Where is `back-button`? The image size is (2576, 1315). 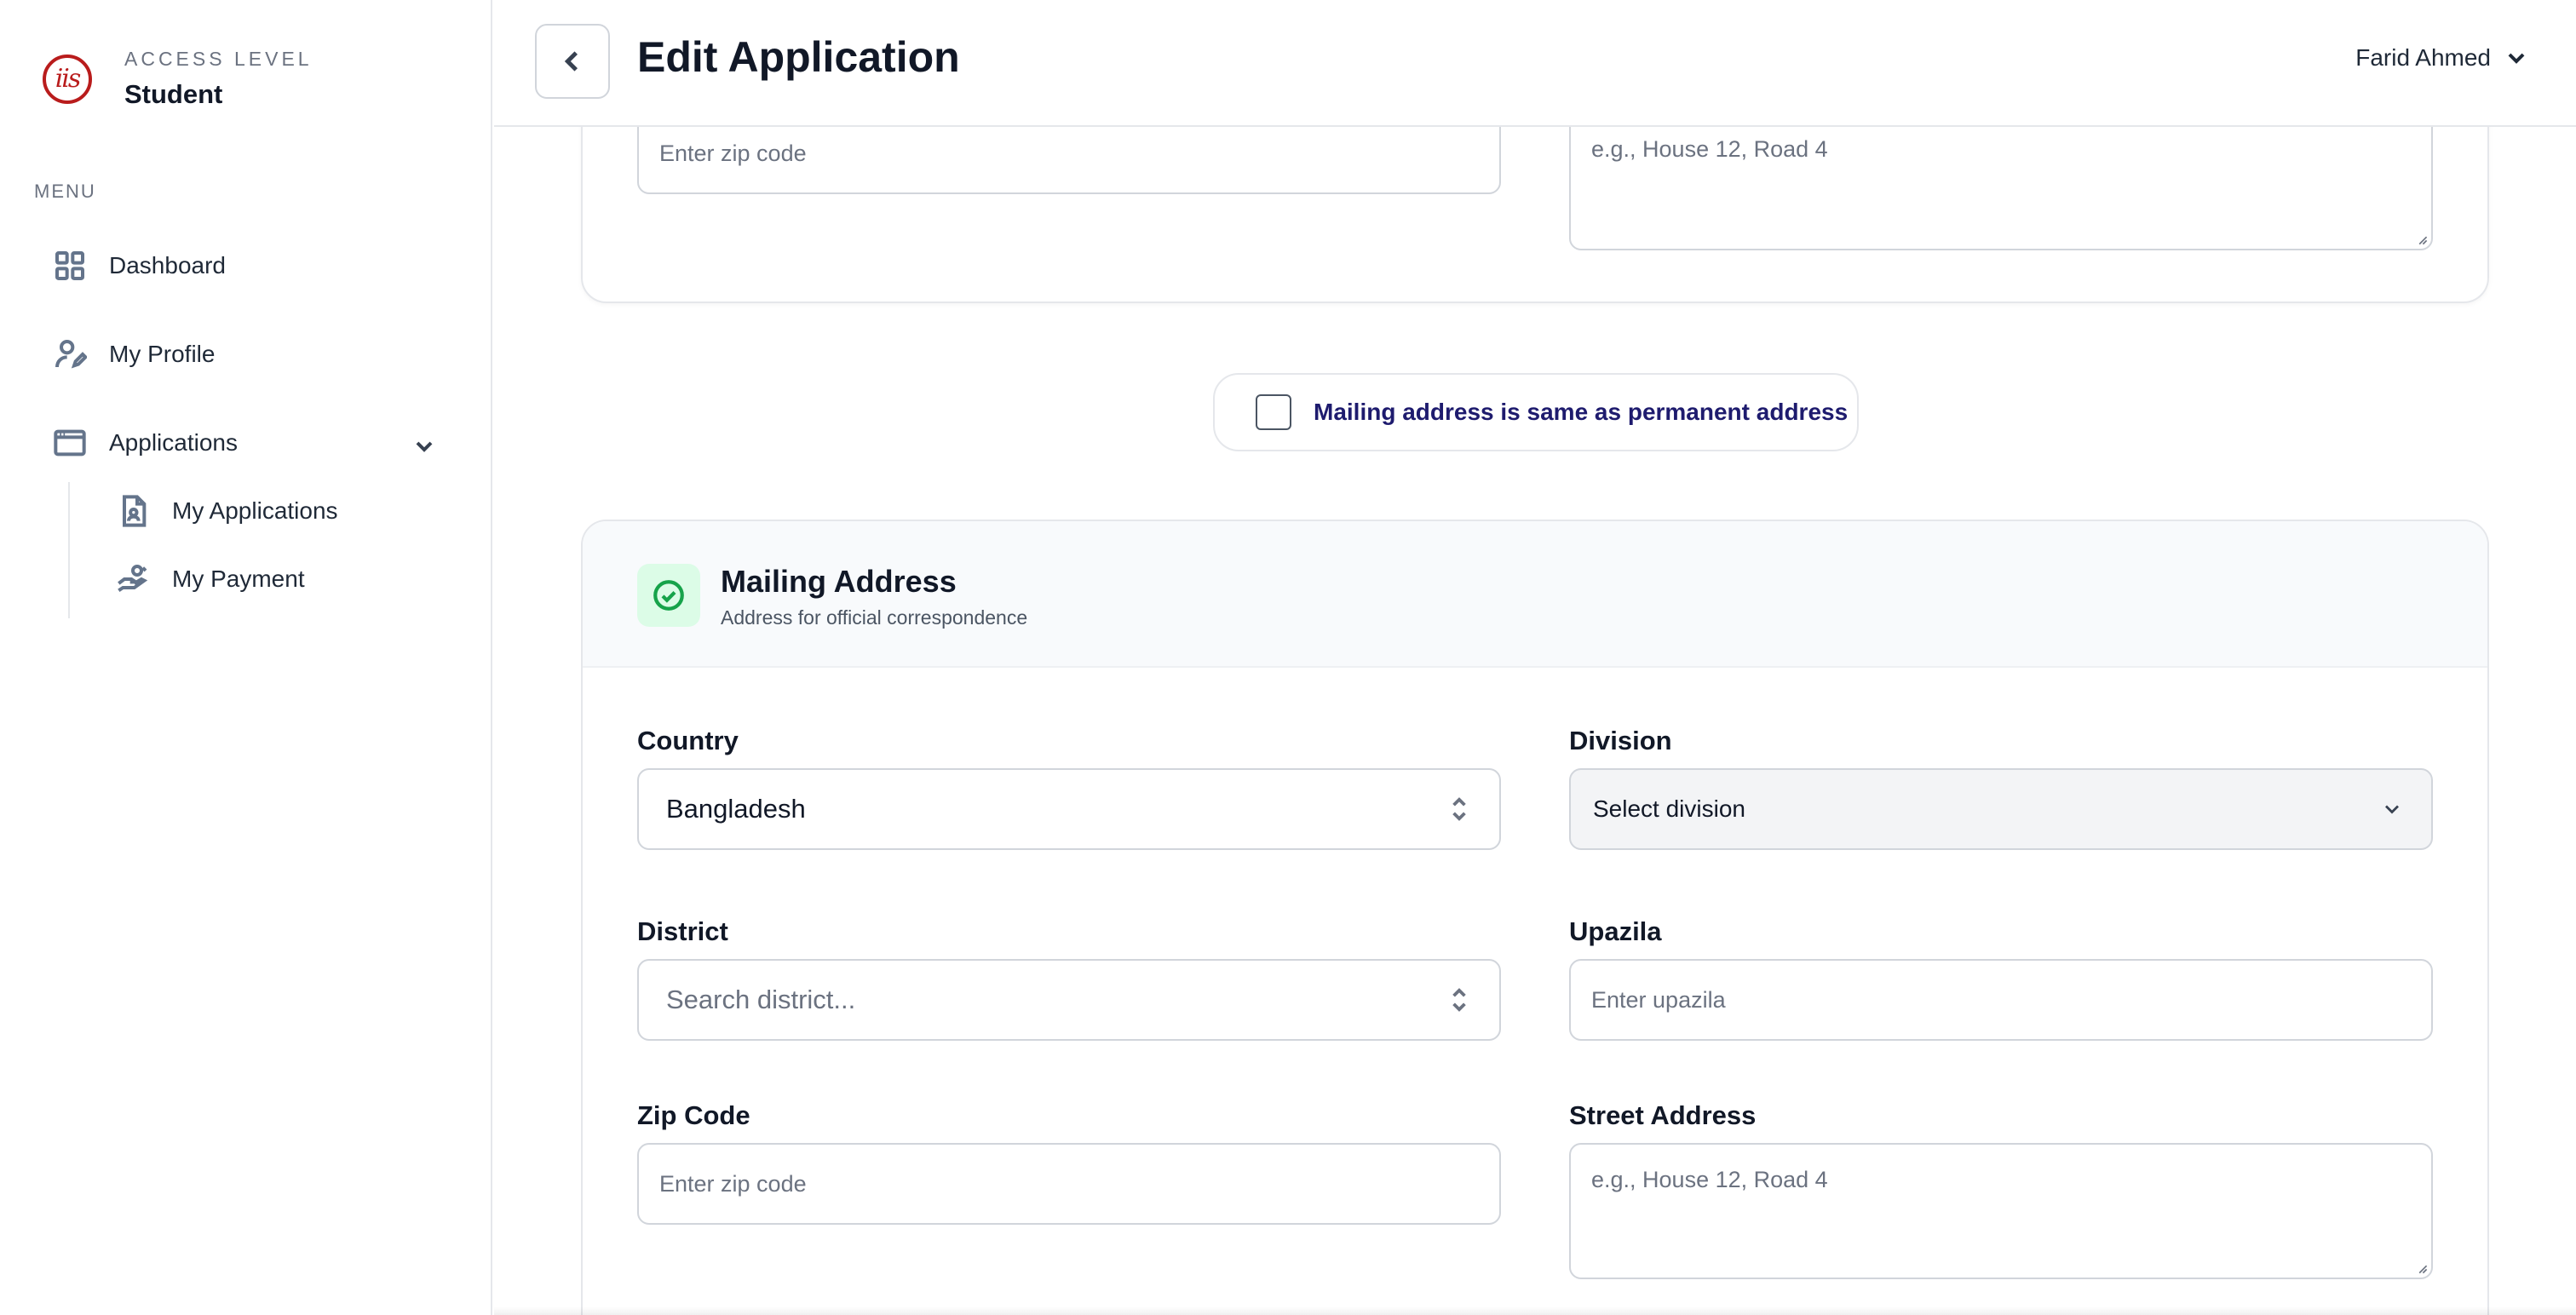
back-button is located at coordinates (572, 61).